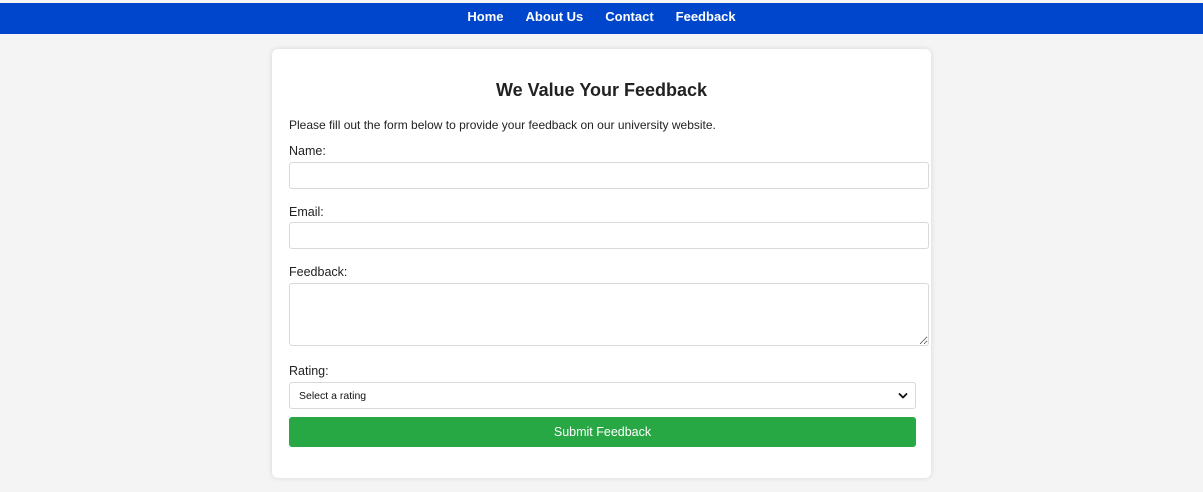  Describe the element at coordinates (485, 16) in the screenshot. I see `nav-link-home: Home` at that location.